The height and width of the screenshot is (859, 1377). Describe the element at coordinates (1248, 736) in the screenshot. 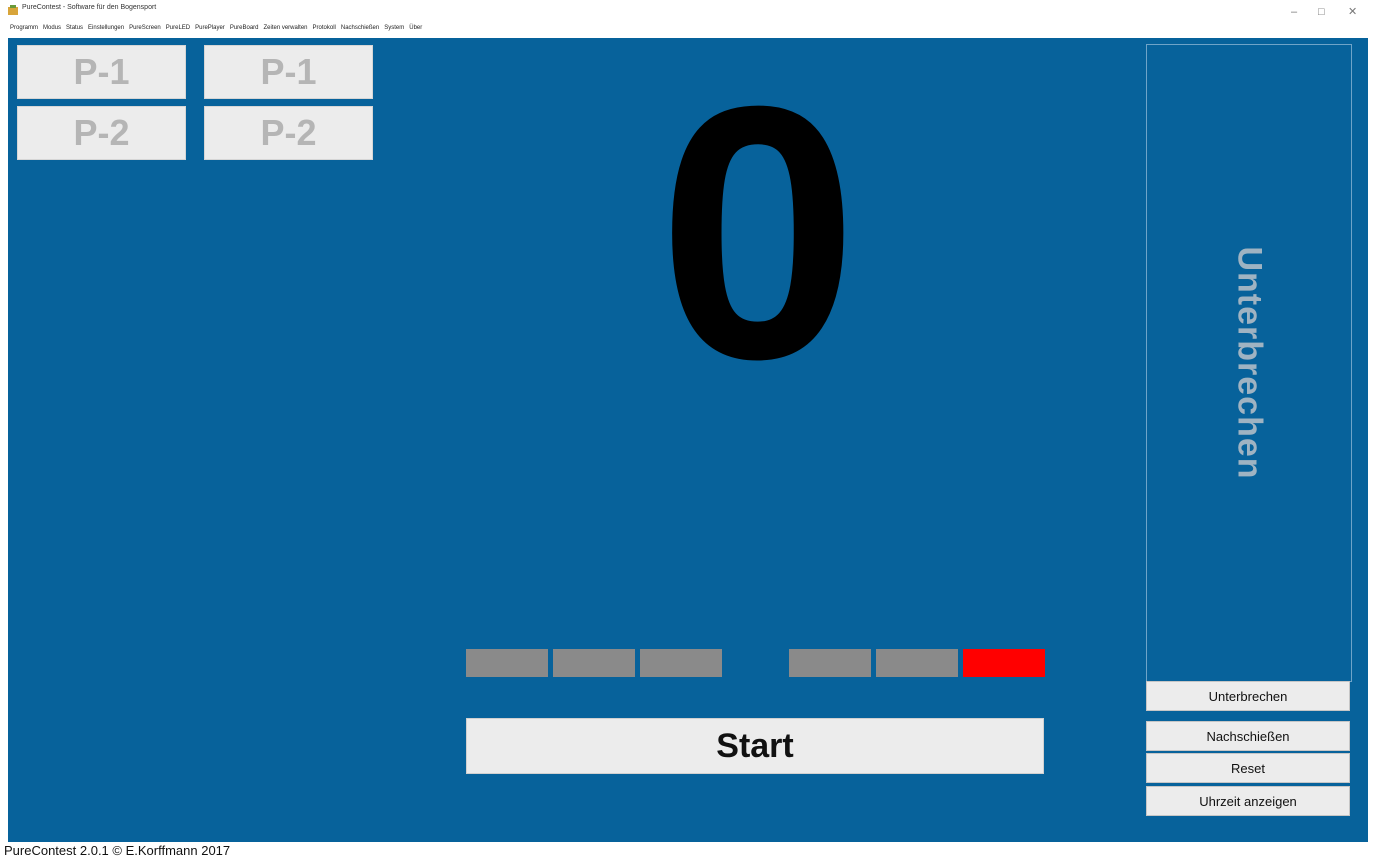

I see `nachschiessen-button: Nachschießen` at that location.